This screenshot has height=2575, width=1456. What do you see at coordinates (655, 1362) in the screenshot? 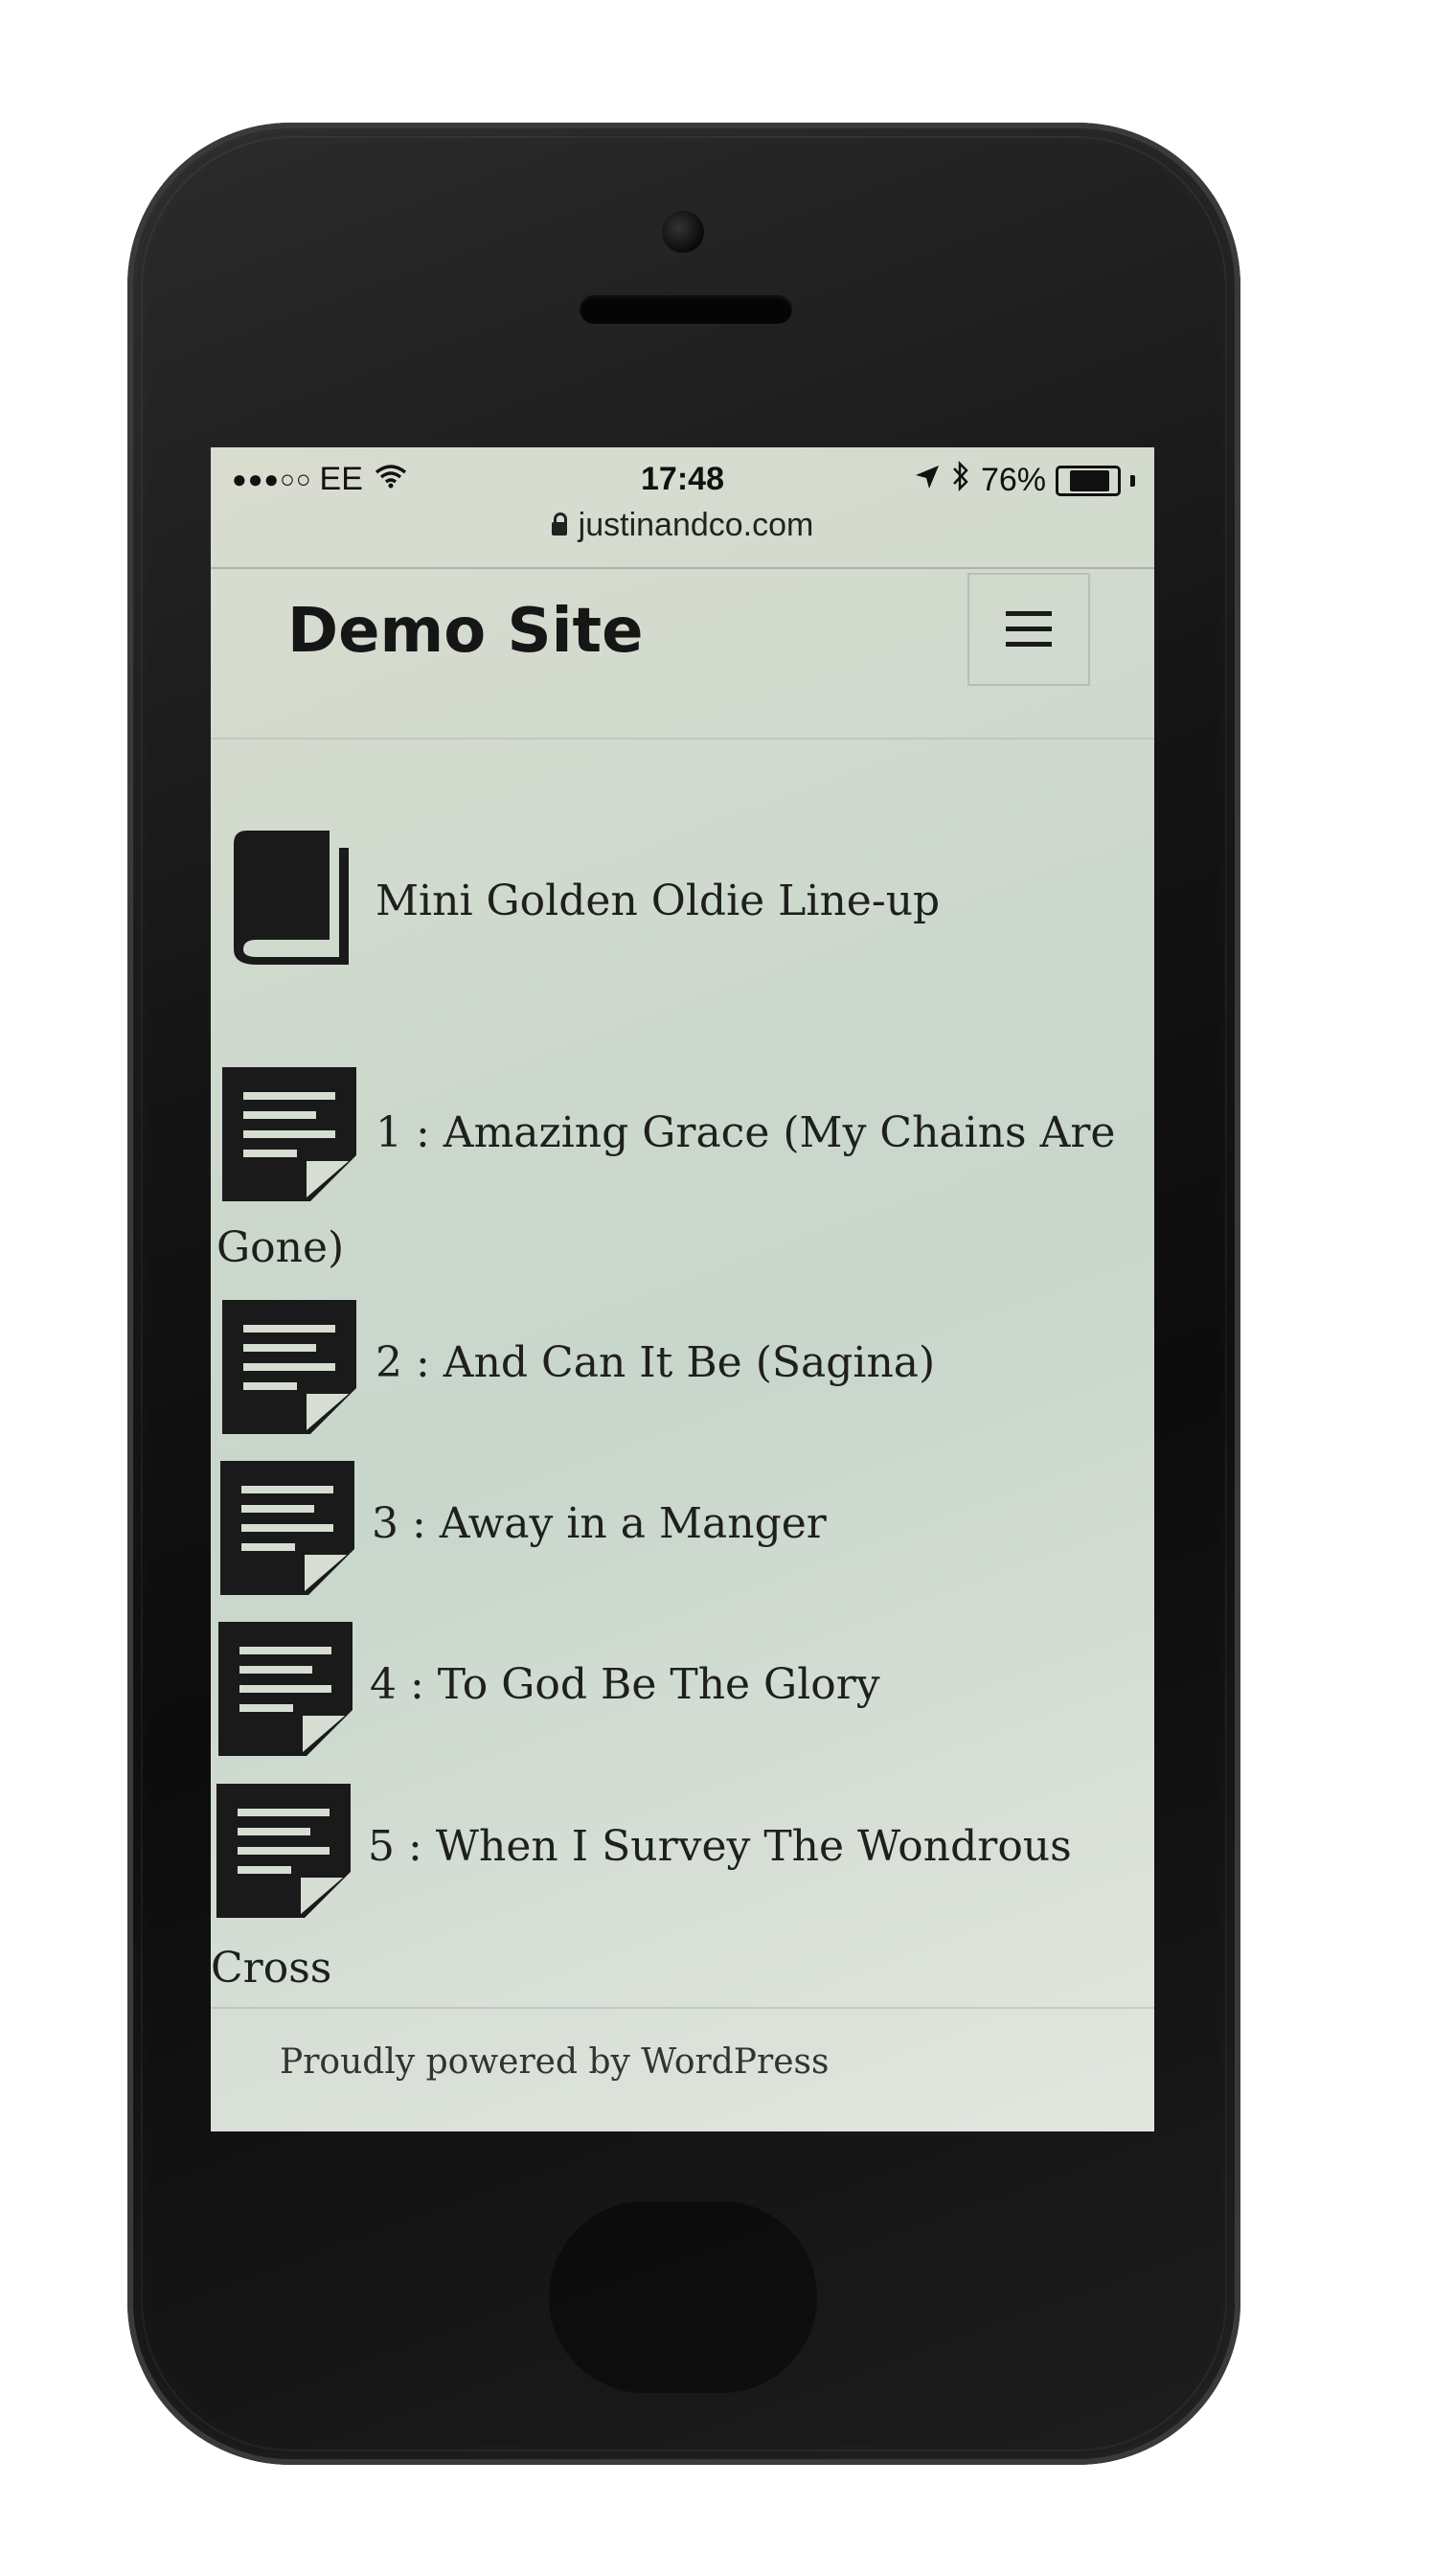
I see `item-2-link: 2 : And Can It Be (Sagina)` at bounding box center [655, 1362].